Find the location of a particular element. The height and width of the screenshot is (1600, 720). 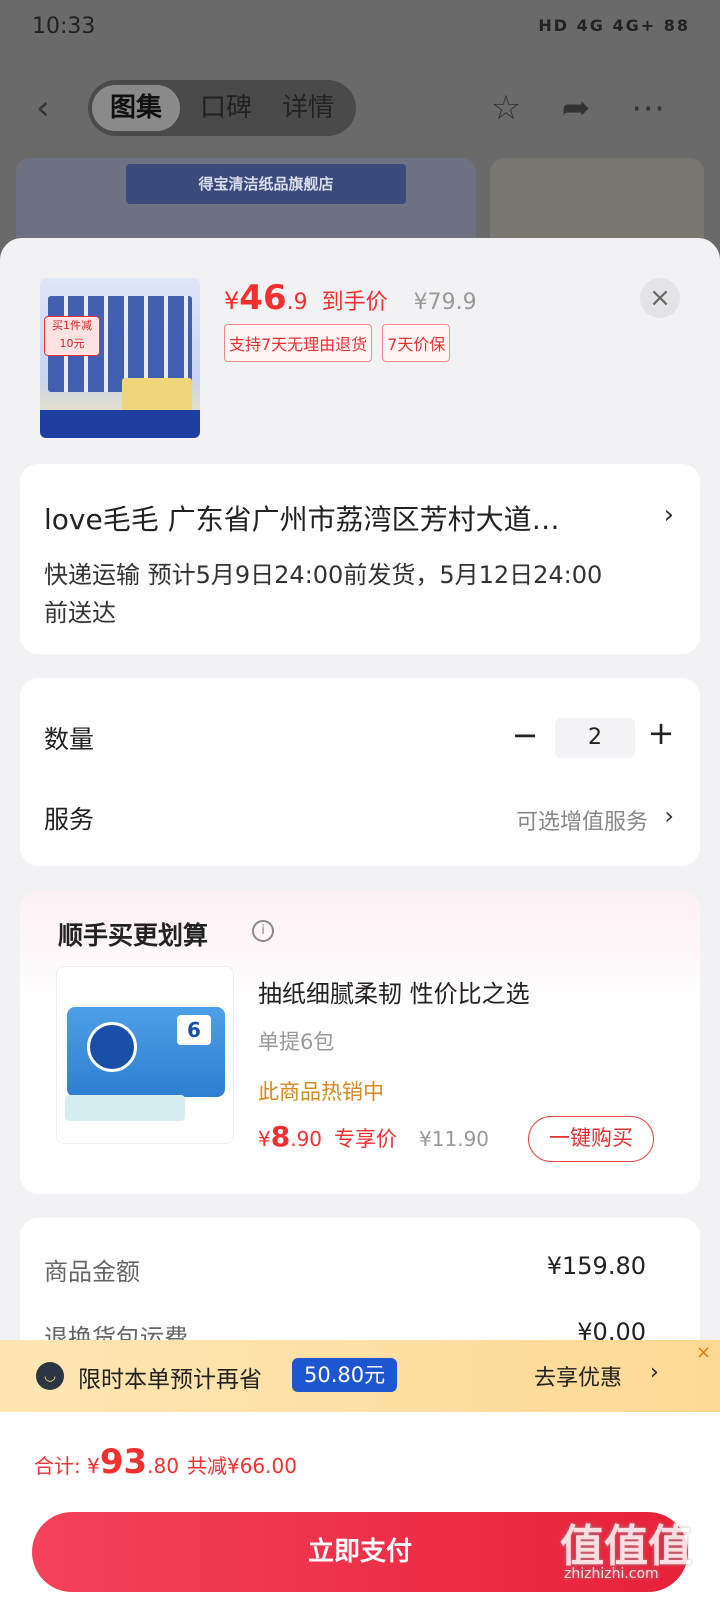

tab-reviews: 口碑 is located at coordinates (226, 108).